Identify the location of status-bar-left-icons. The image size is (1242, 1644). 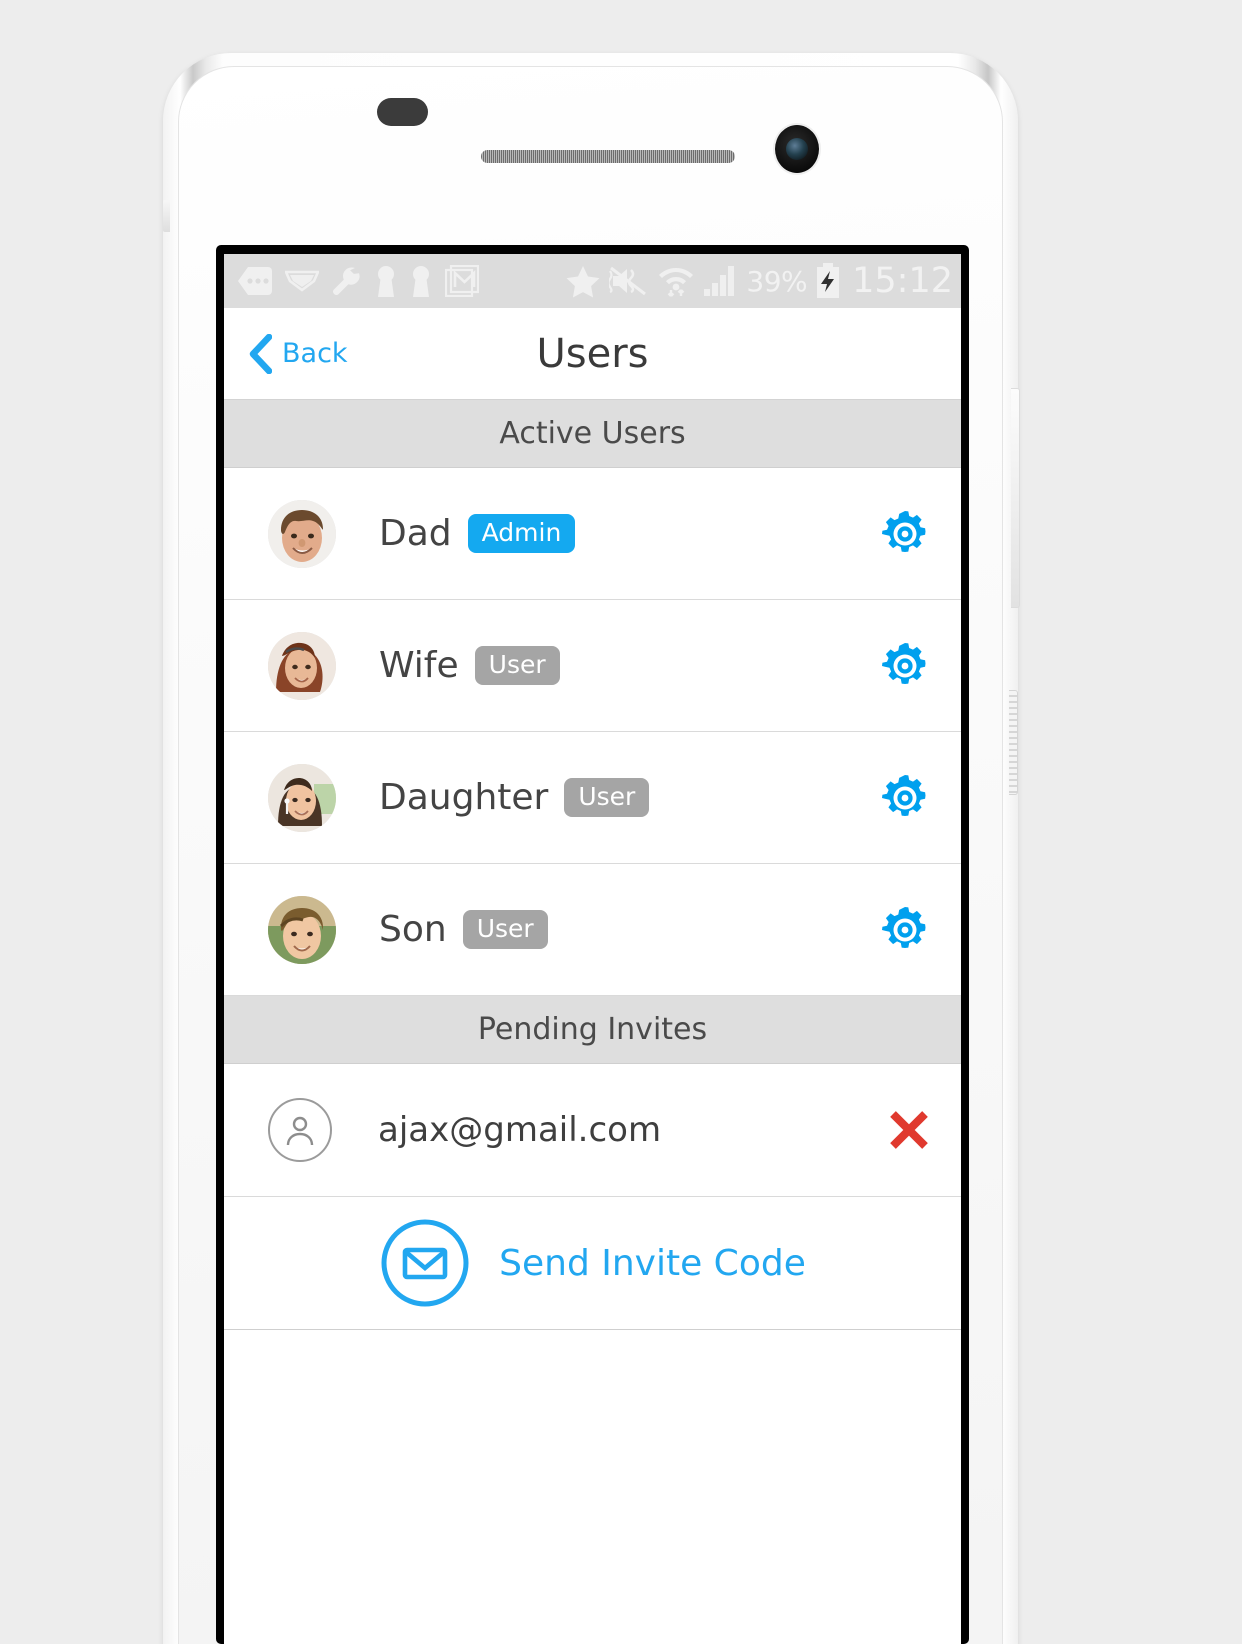
(358, 281).